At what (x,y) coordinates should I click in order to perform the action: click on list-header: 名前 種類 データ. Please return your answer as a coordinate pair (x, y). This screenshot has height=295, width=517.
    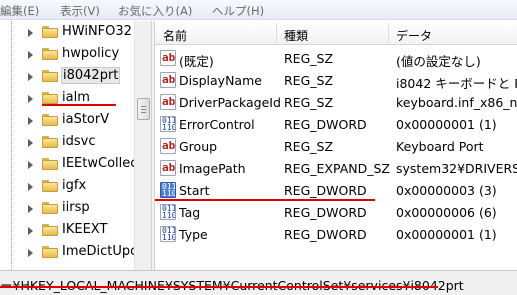
    Looking at the image, I should click on (336, 33).